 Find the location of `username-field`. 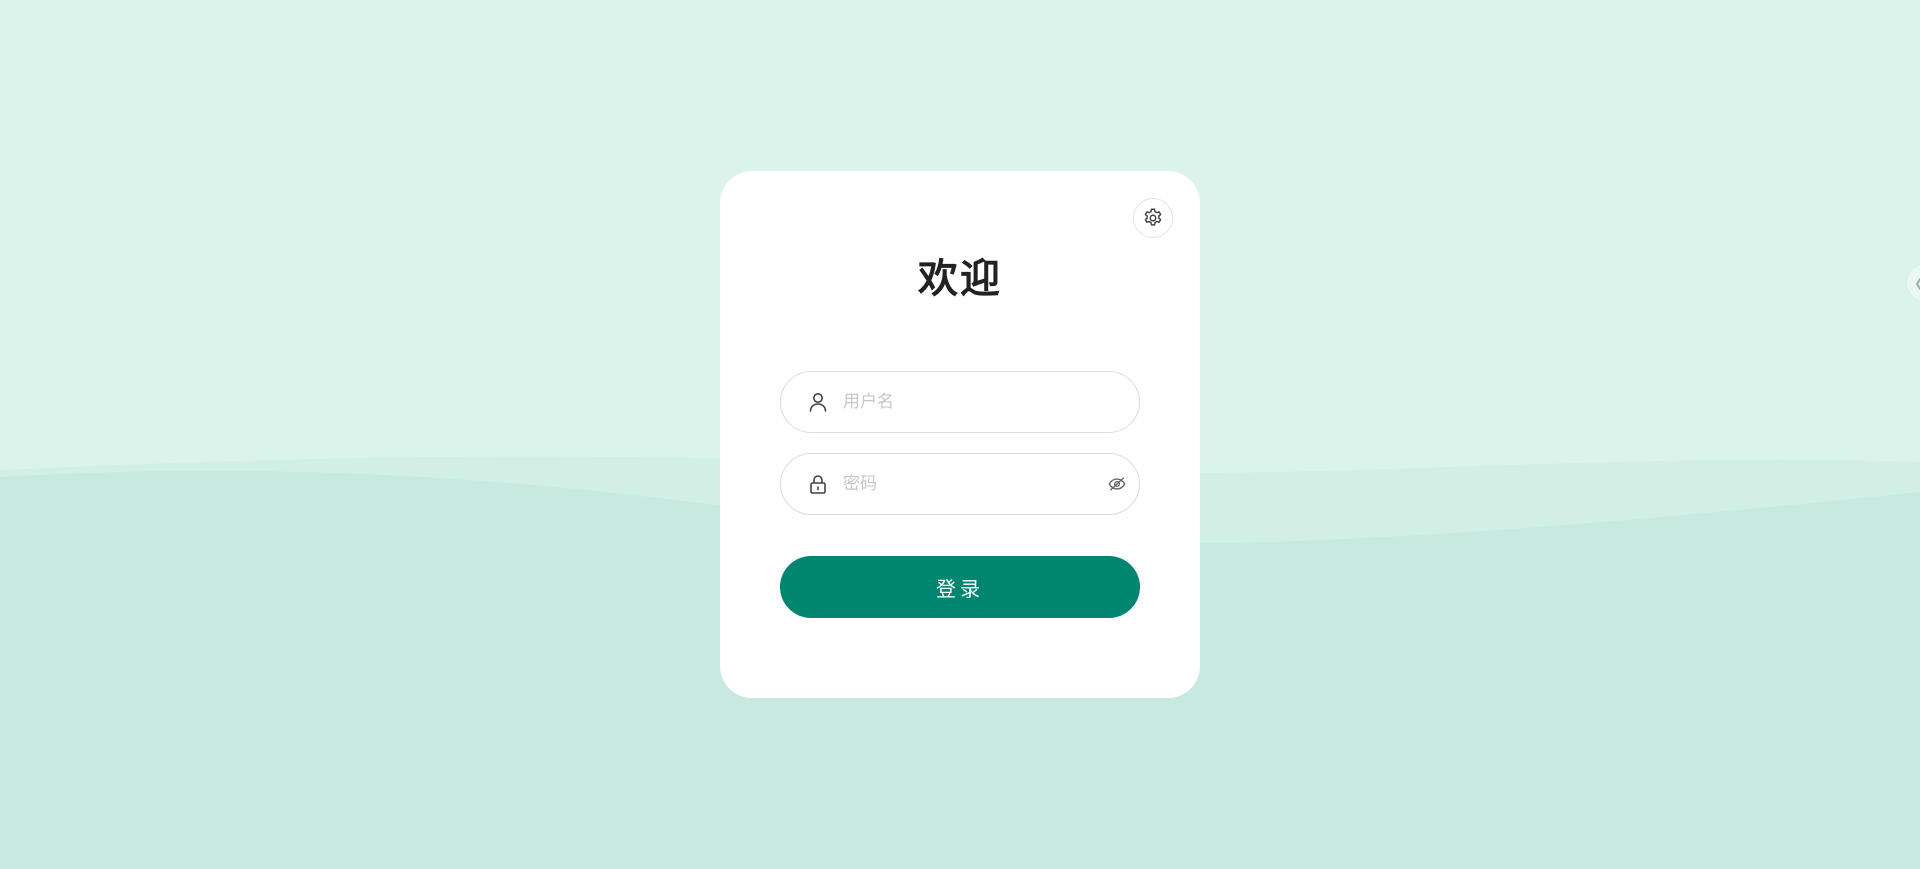

username-field is located at coordinates (960, 402).